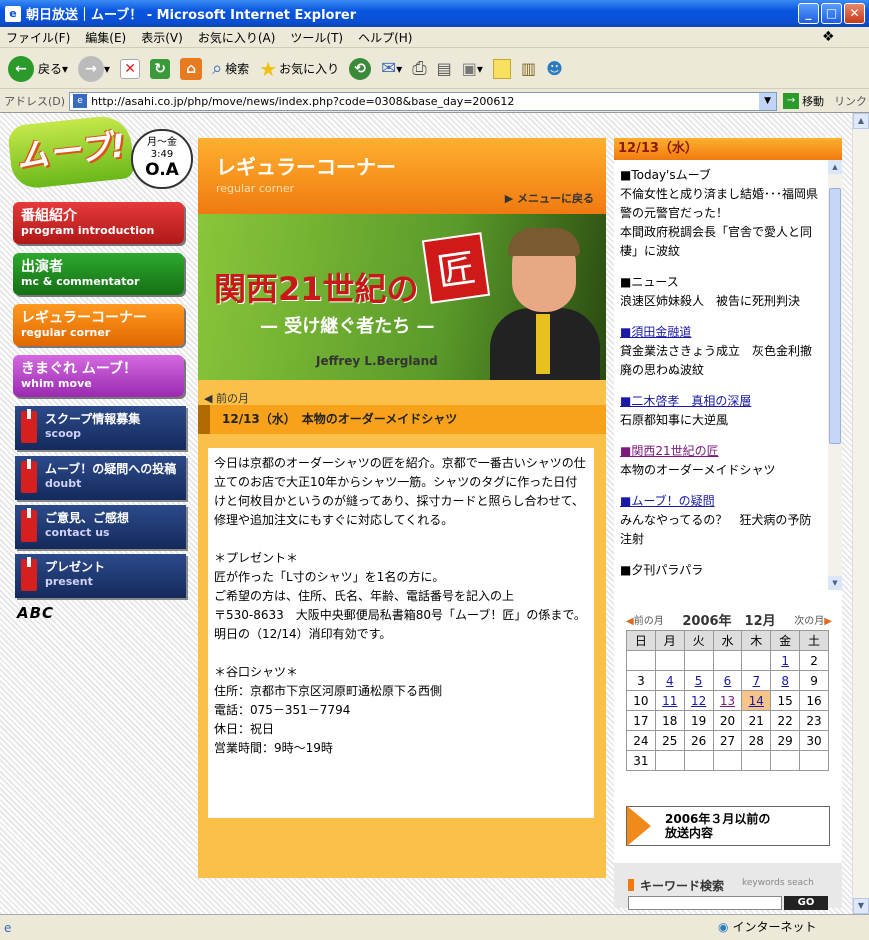  Describe the element at coordinates (854, 13) in the screenshot. I see `close-button: ✕` at that location.